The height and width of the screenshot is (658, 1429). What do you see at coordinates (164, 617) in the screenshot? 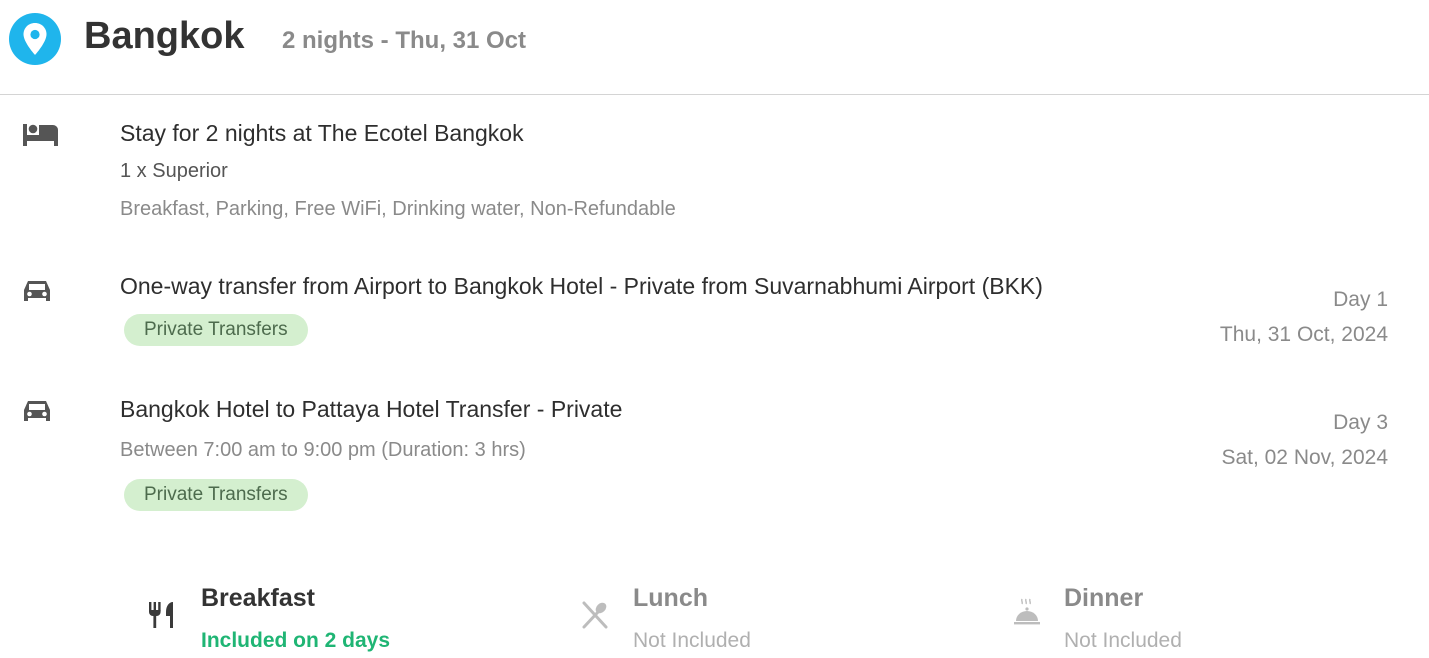
I see `fork-knife-icon` at bounding box center [164, 617].